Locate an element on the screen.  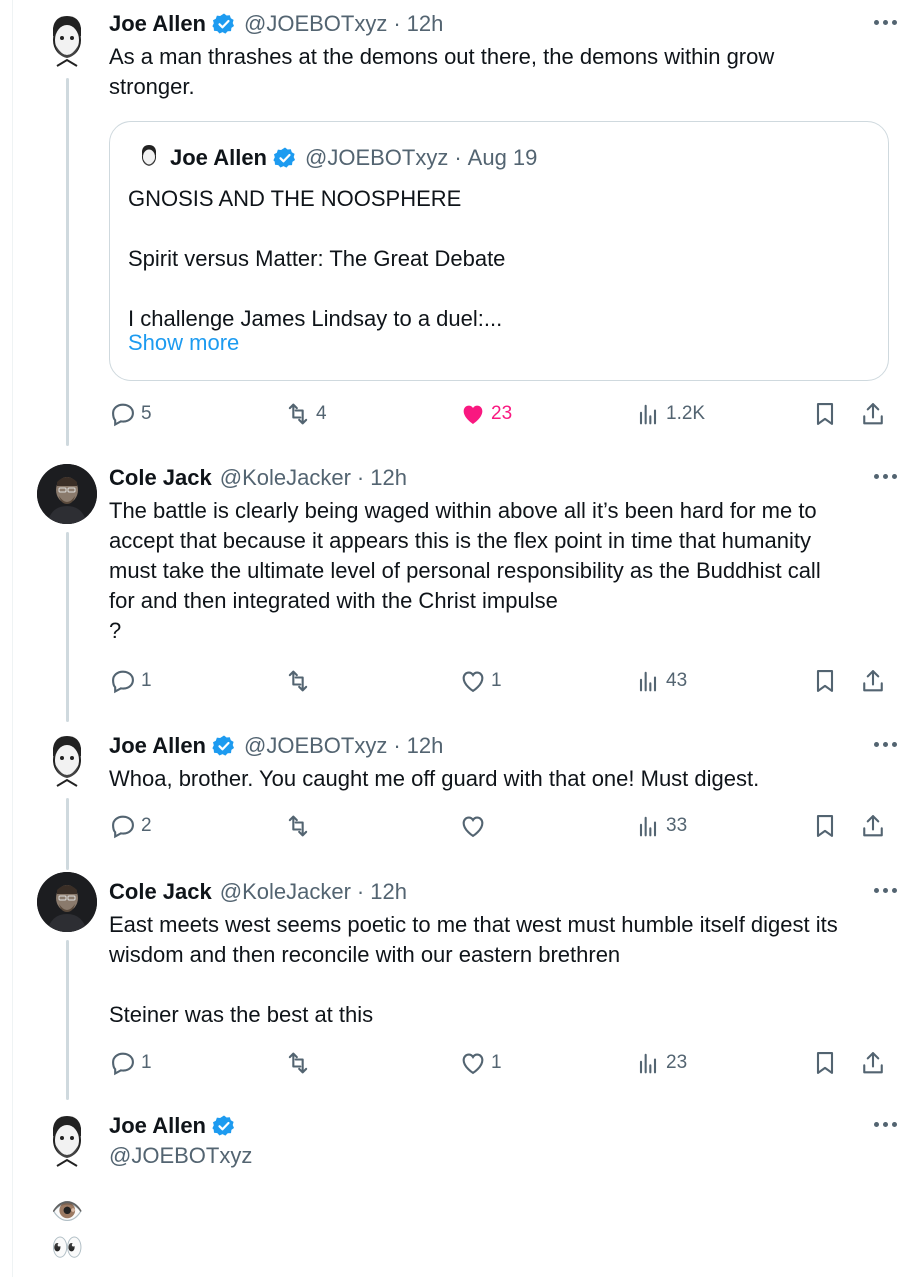
views-button: 43 is located at coordinates (660, 681).